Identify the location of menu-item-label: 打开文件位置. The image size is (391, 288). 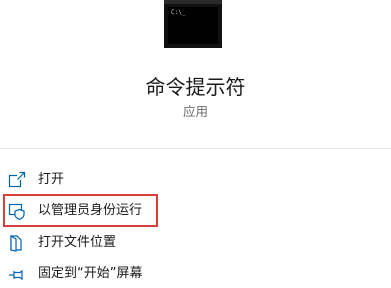
(77, 242).